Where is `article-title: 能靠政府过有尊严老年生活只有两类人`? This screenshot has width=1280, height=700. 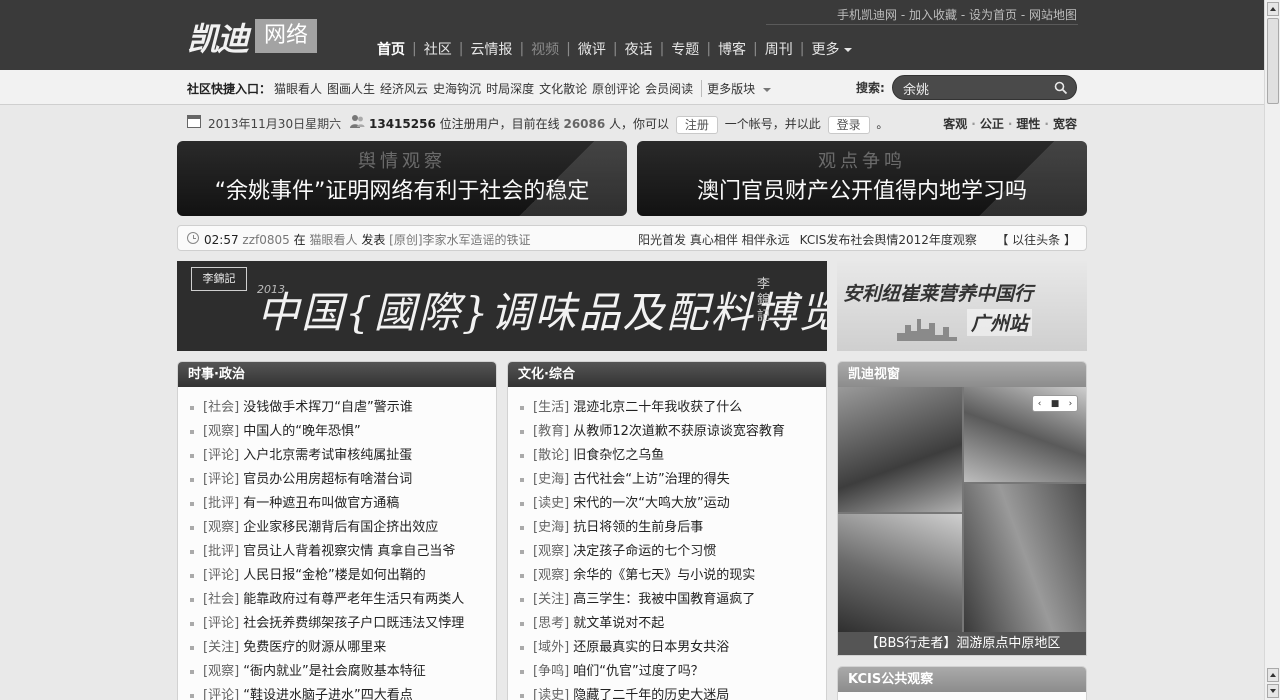 article-title: 能靠政府过有尊严老年生活只有两类人 is located at coordinates (353, 599).